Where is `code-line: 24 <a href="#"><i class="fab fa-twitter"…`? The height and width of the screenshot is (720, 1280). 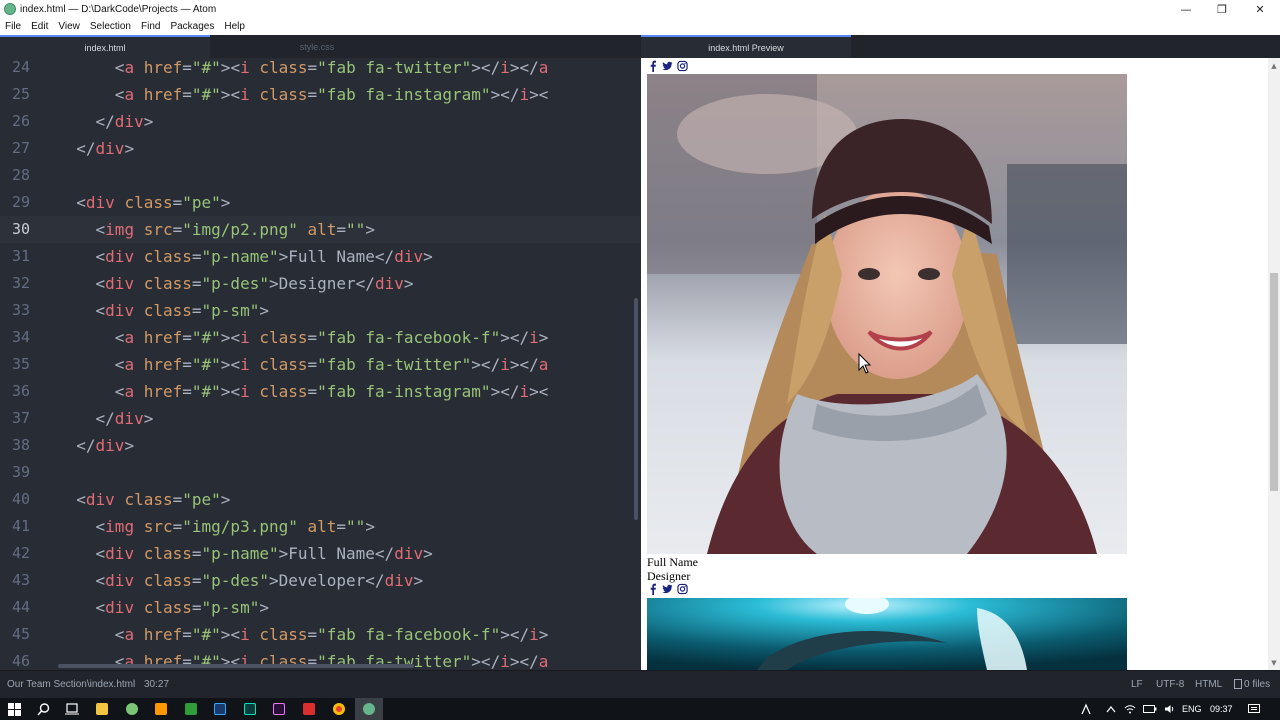
code-line: 24 <a href="#"><i class="fab fa-twitter"… is located at coordinates (320, 69).